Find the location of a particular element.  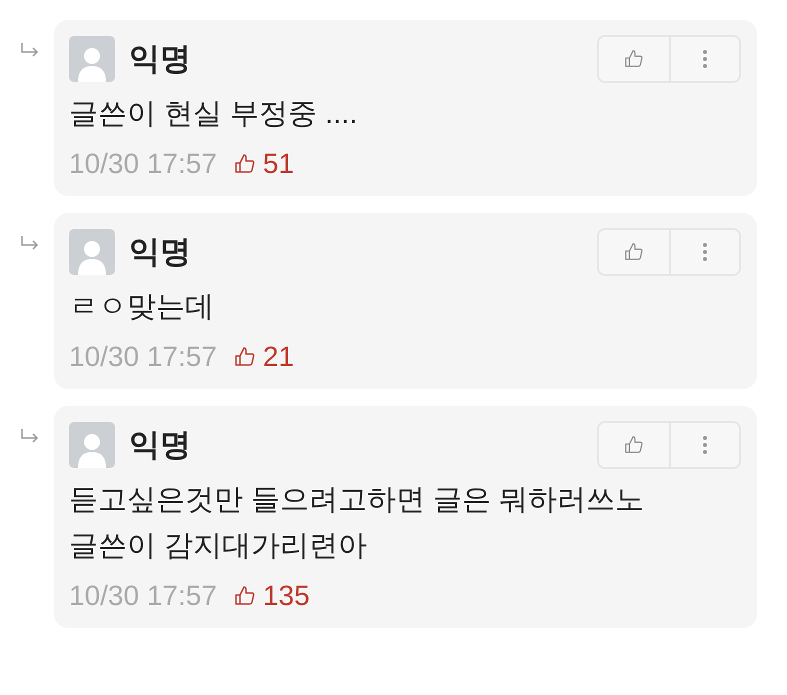

comment-text: 글쓴이 감지대가리련아 is located at coordinates (218, 546).